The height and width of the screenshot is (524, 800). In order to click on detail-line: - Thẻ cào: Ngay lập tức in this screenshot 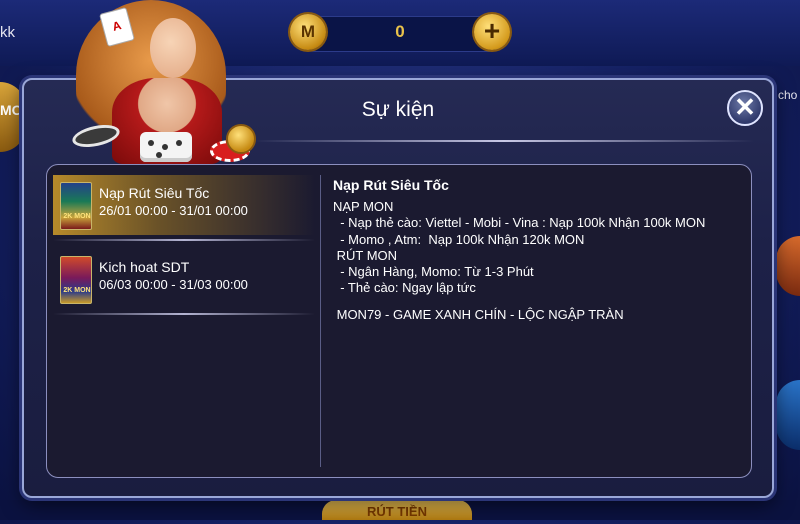, I will do `click(404, 288)`.